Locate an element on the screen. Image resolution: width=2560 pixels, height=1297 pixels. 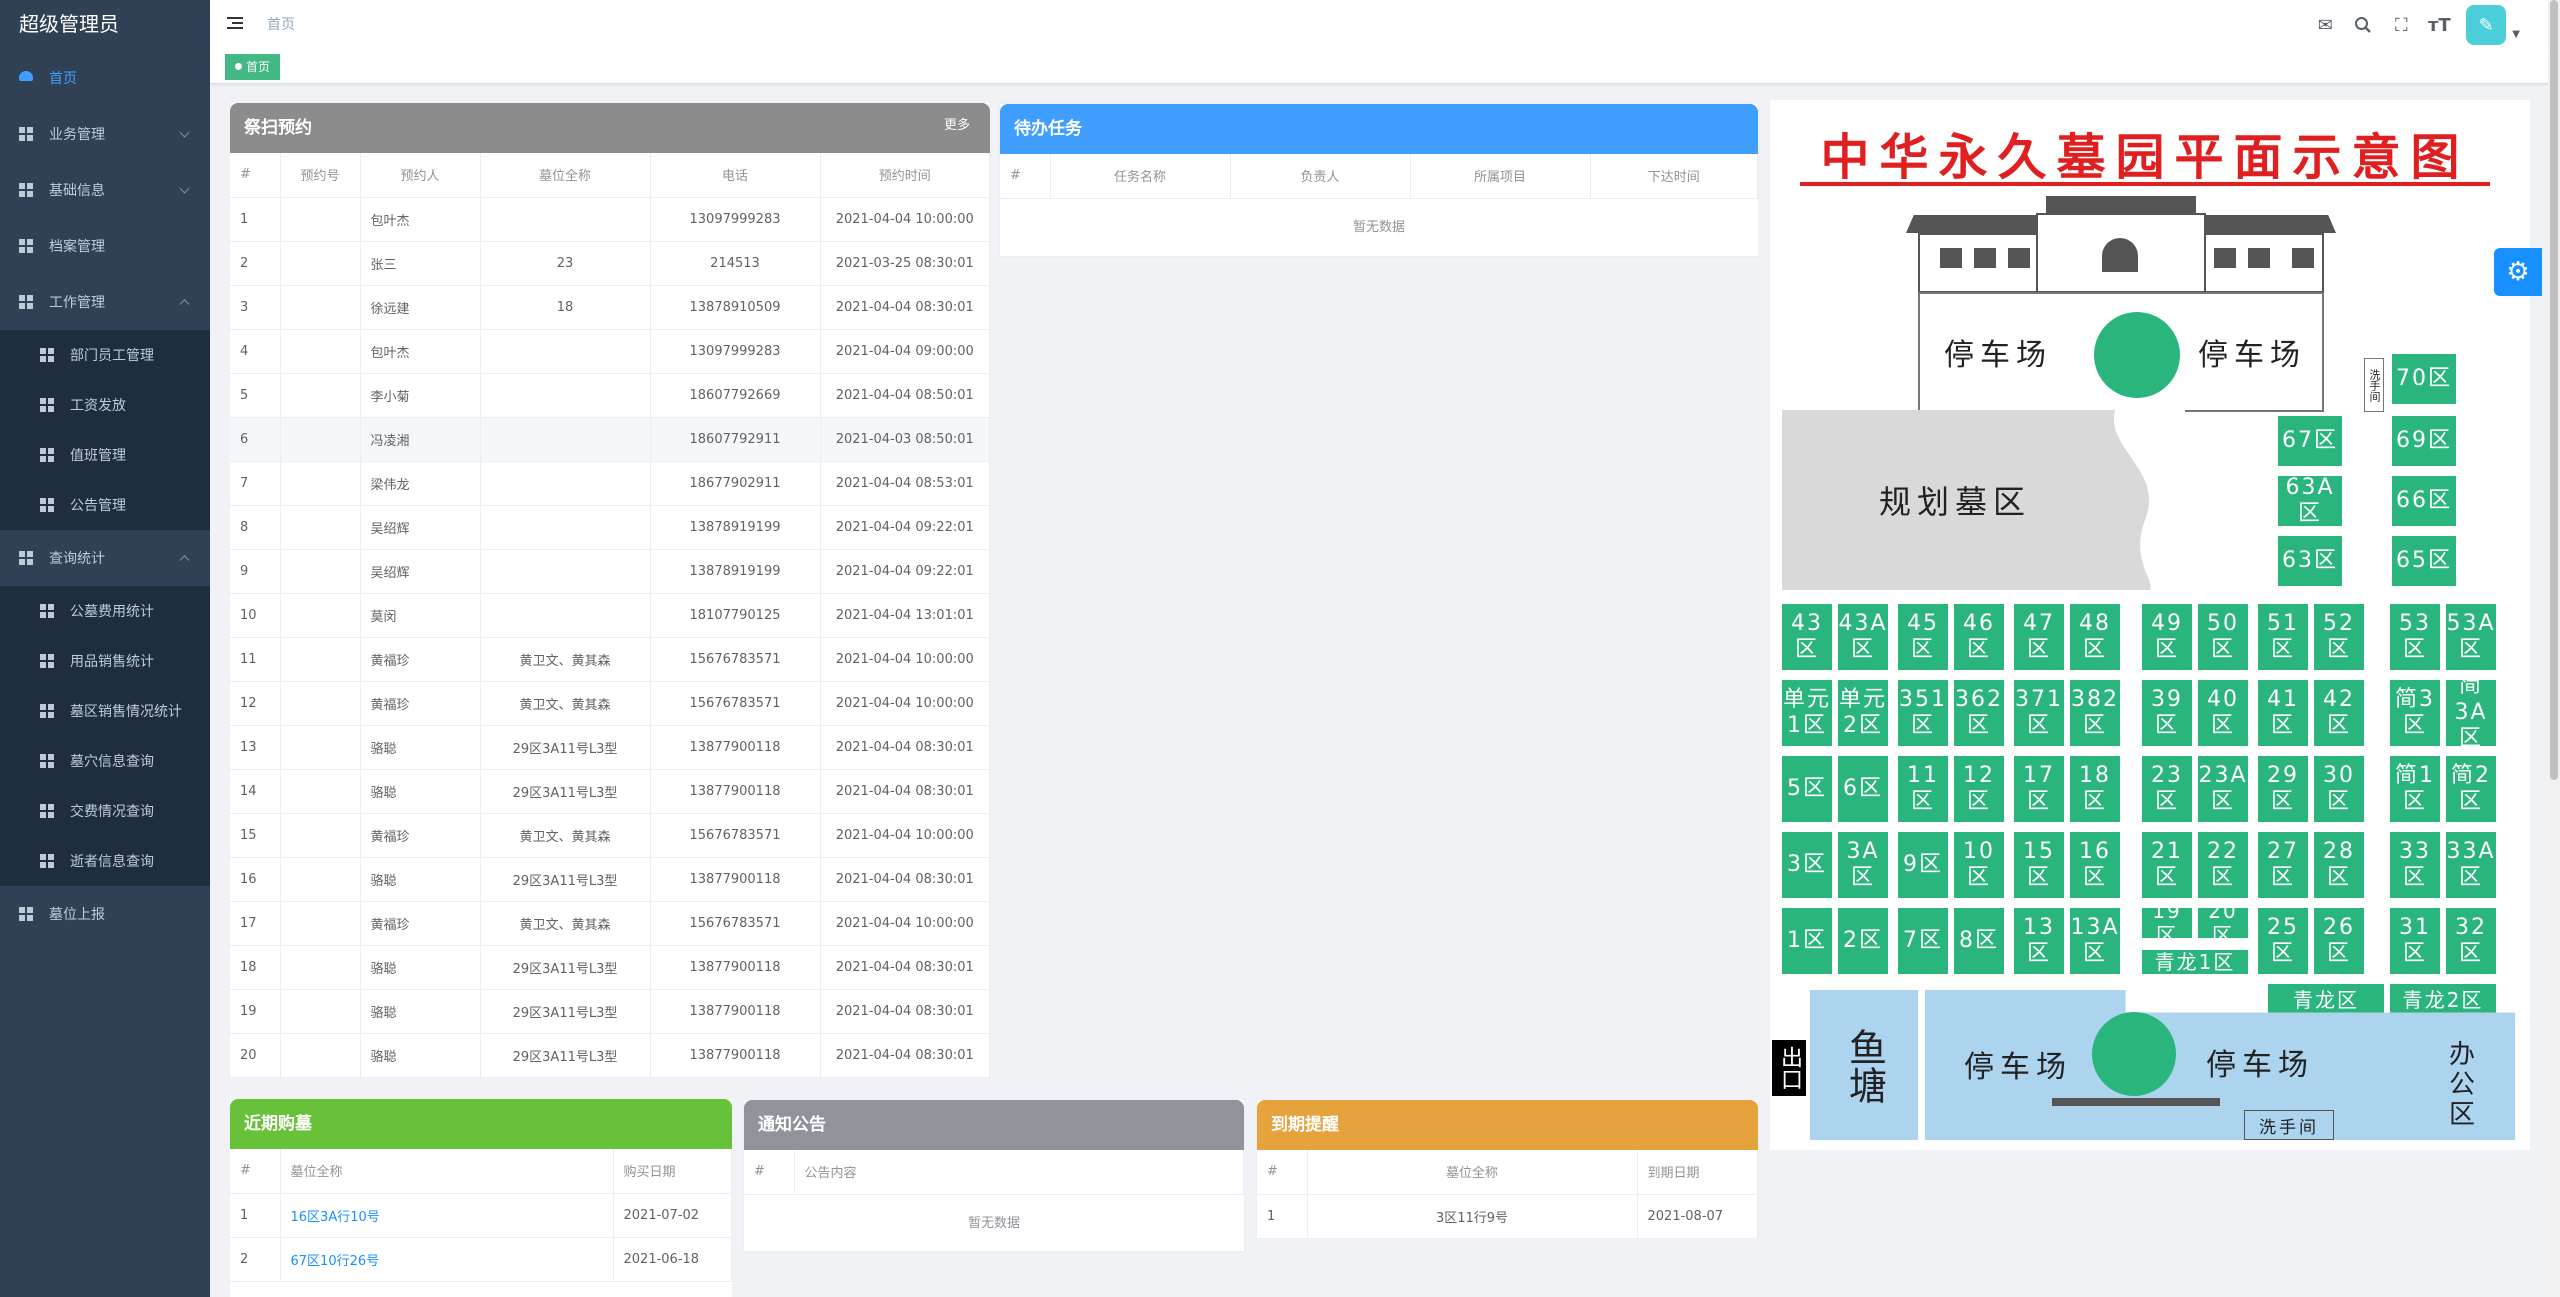
tag-home: 首页 is located at coordinates (253, 67).